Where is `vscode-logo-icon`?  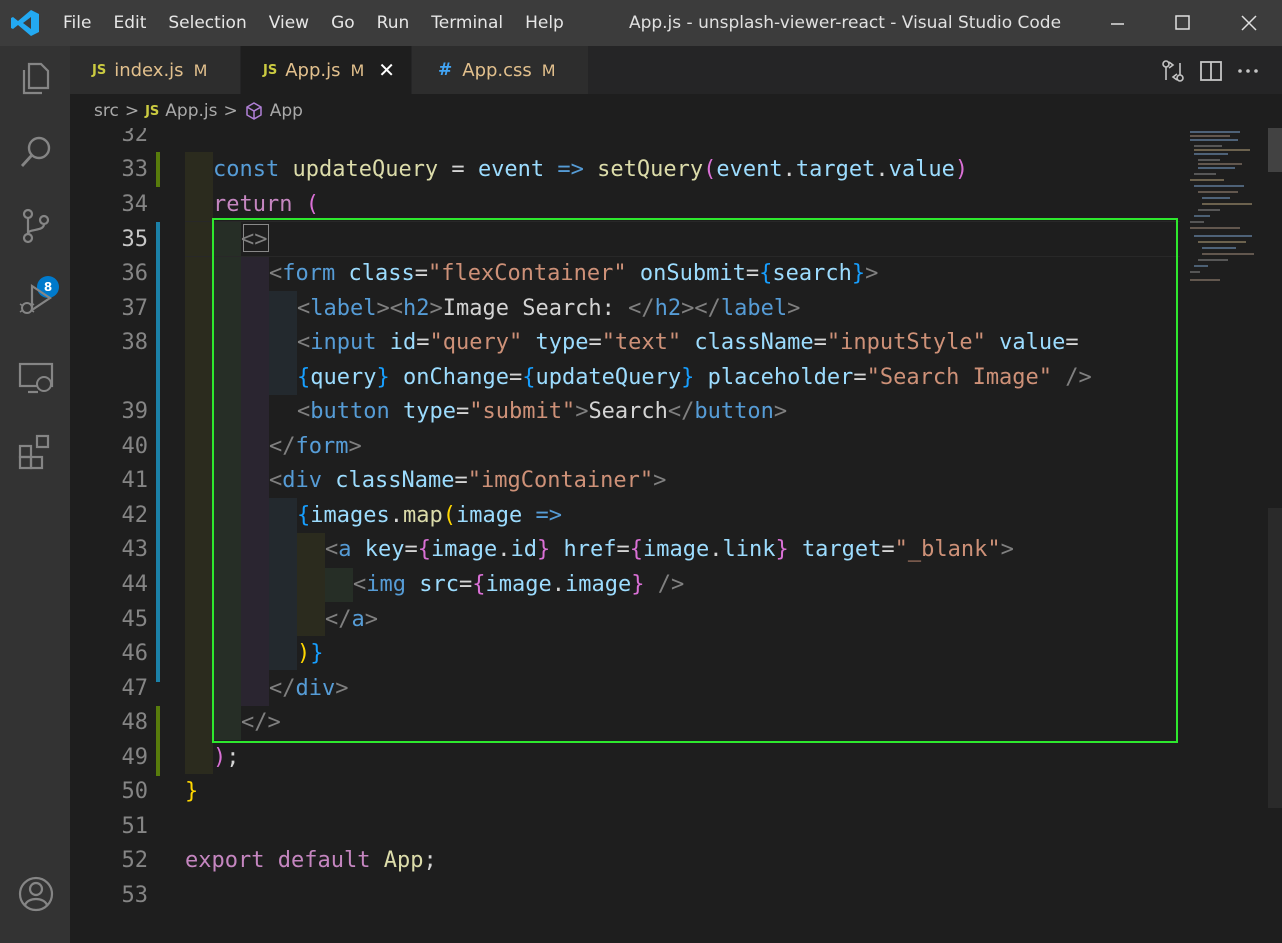 vscode-logo-icon is located at coordinates (25, 23).